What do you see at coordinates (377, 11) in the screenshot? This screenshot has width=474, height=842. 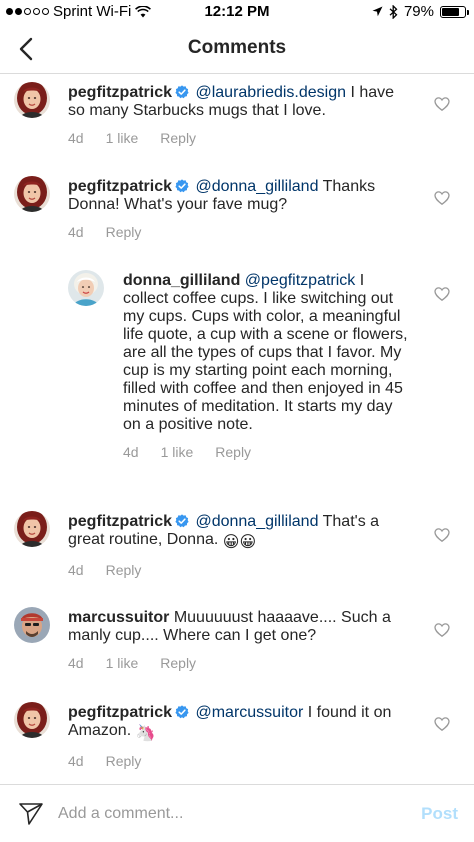 I see `location-arrow-icon` at bounding box center [377, 11].